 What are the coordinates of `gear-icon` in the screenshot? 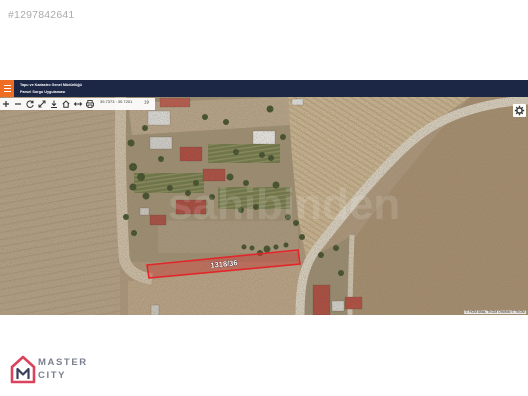 It's located at (519, 110).